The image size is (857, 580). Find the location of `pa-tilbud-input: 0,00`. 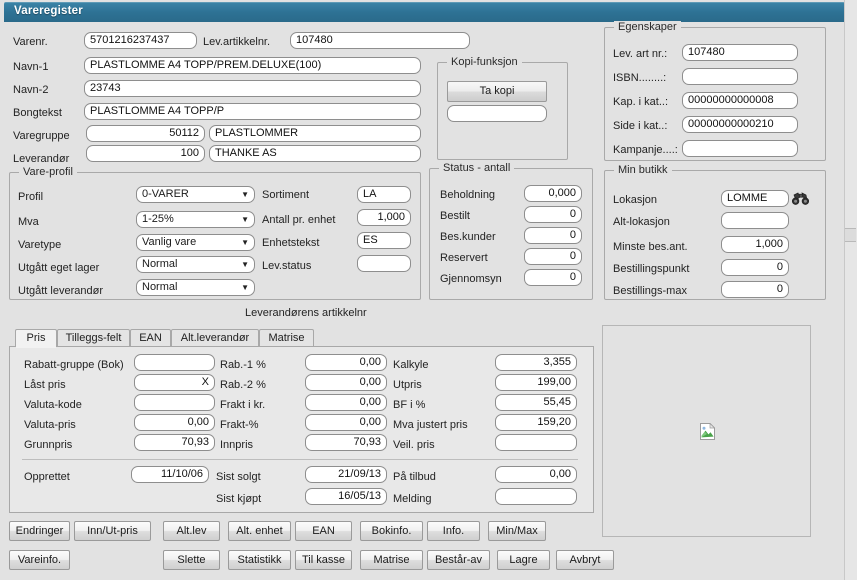

pa-tilbud-input: 0,00 is located at coordinates (536, 474).